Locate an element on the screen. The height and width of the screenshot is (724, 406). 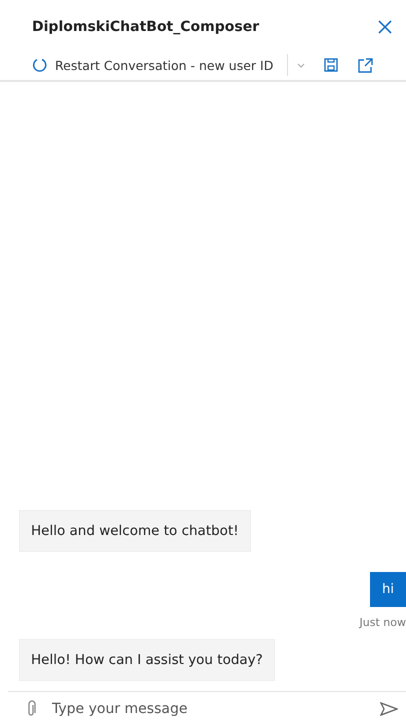
attach-icon is located at coordinates (31, 709).